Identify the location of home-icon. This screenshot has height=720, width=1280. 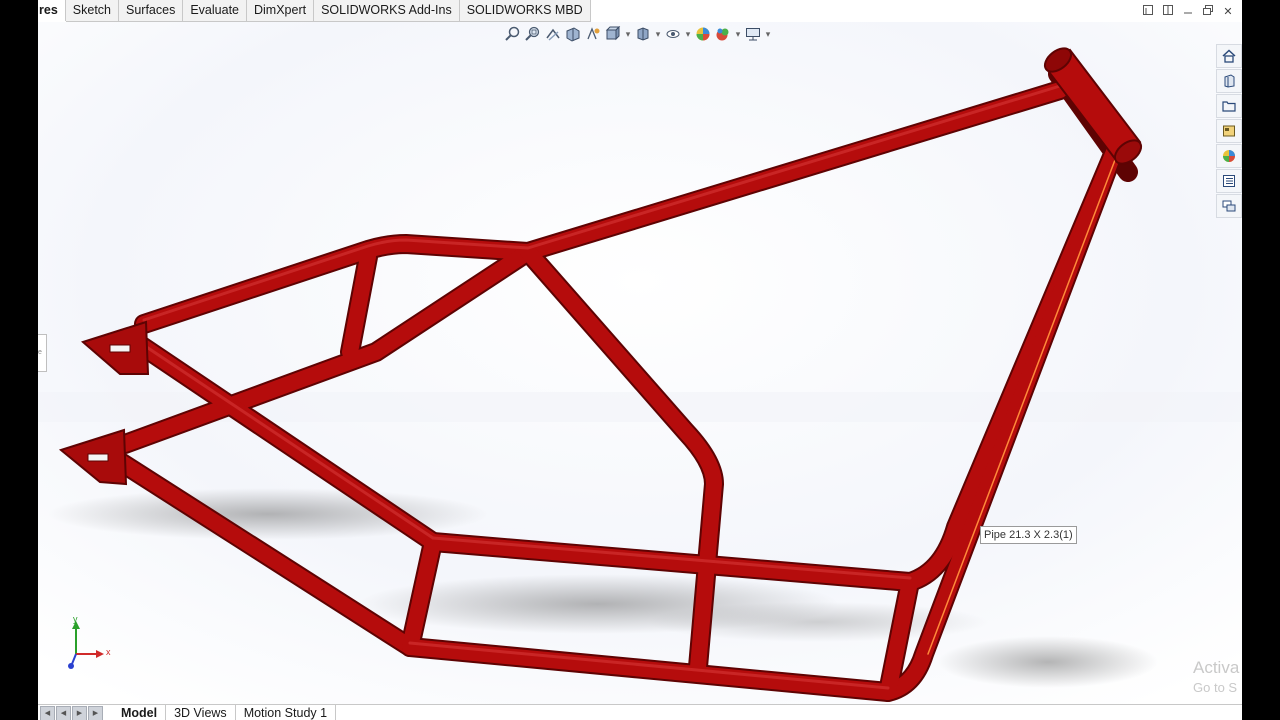
(1229, 56).